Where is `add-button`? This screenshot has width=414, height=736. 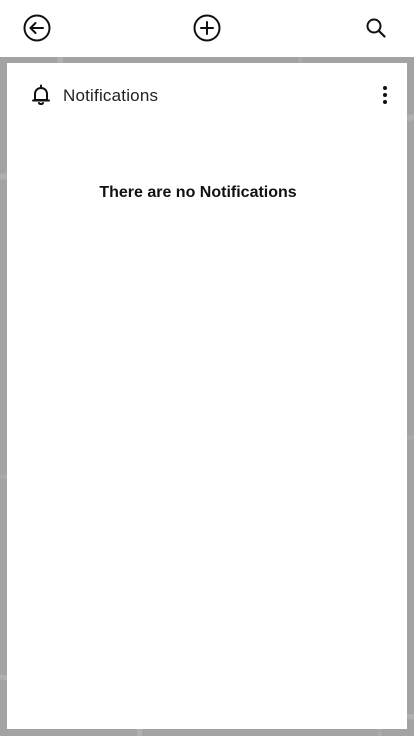 add-button is located at coordinates (207, 28).